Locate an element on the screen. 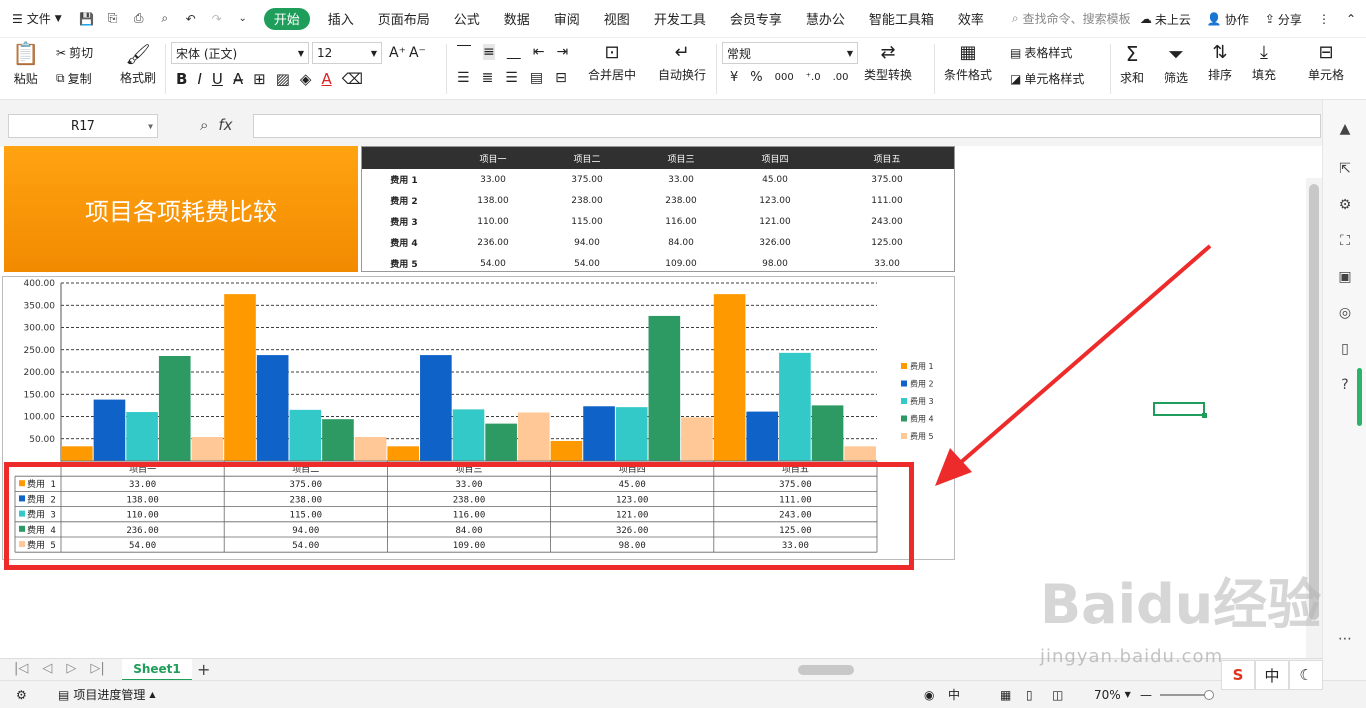  cut-button: ✂ 剪切 is located at coordinates (74, 52).